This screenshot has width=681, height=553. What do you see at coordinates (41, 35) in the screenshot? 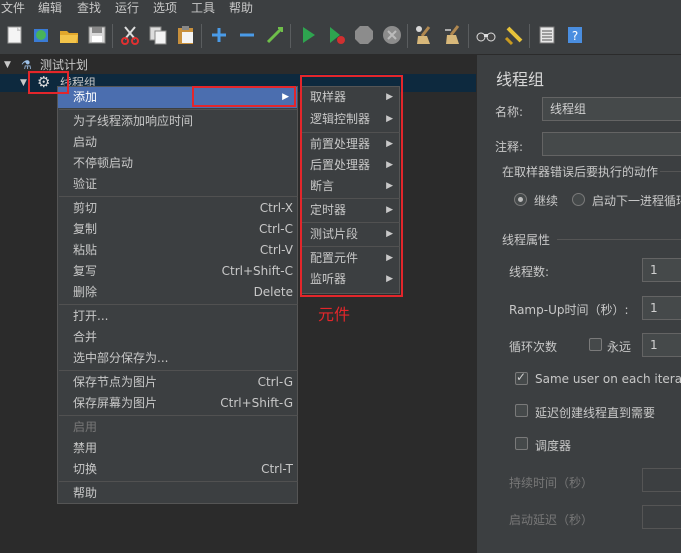
I see `template-icon` at bounding box center [41, 35].